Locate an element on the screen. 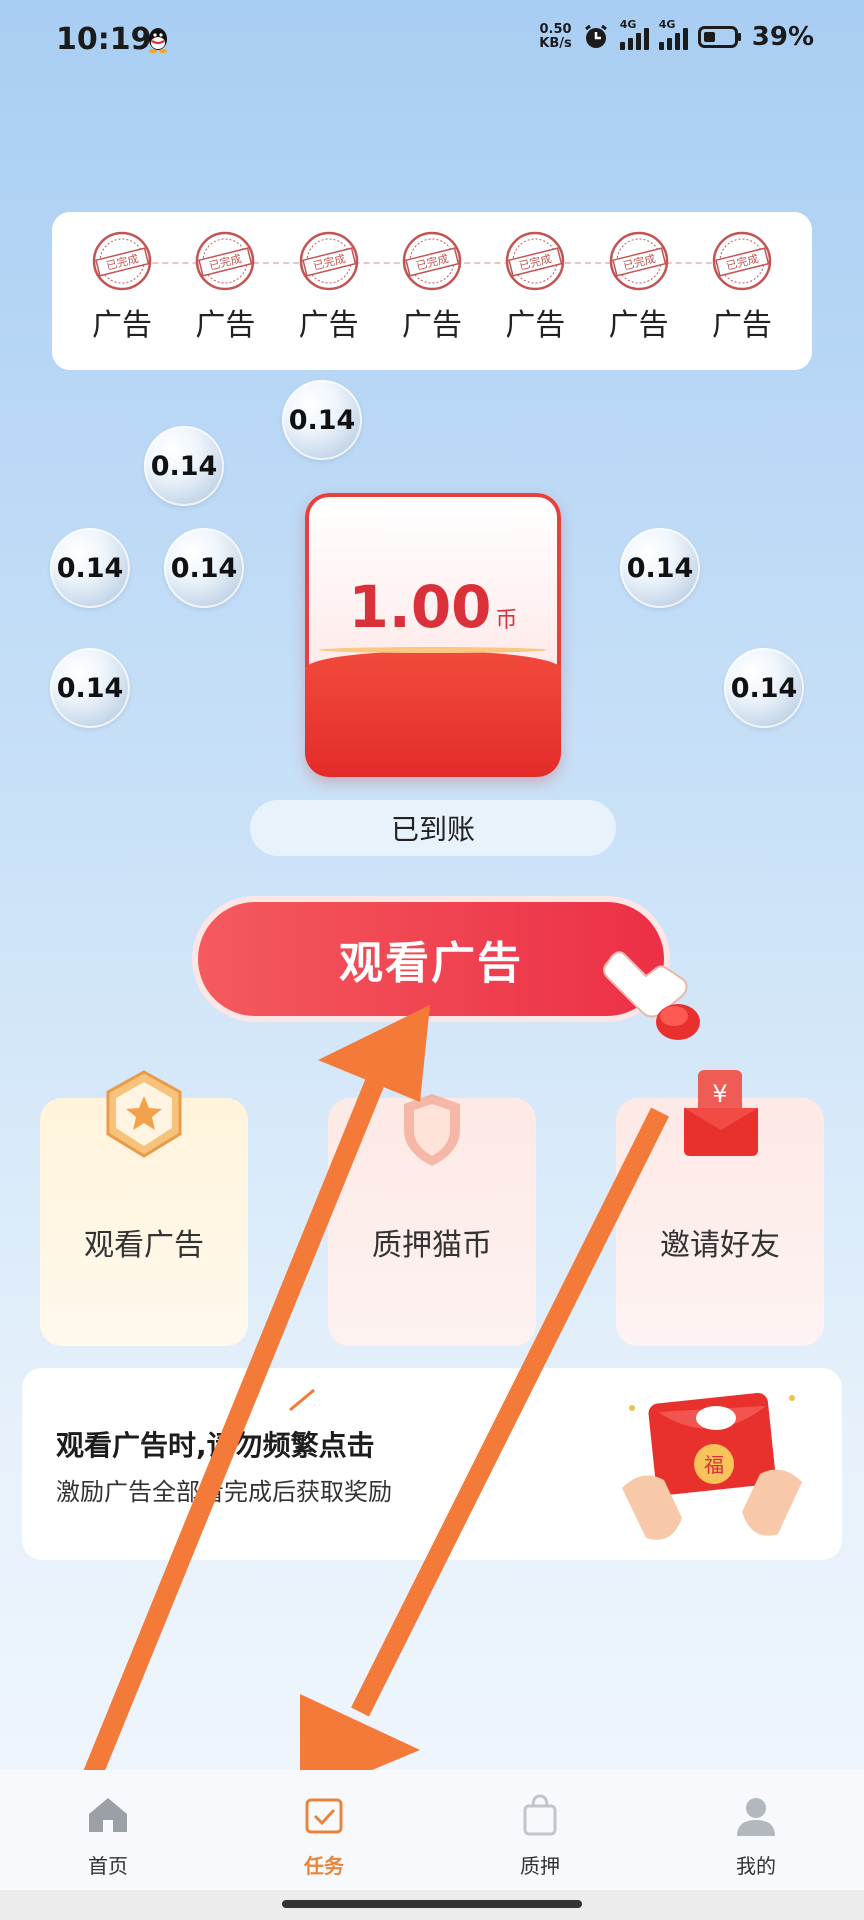 The width and height of the screenshot is (864, 1920). red-packet-bottom is located at coordinates (433, 714).